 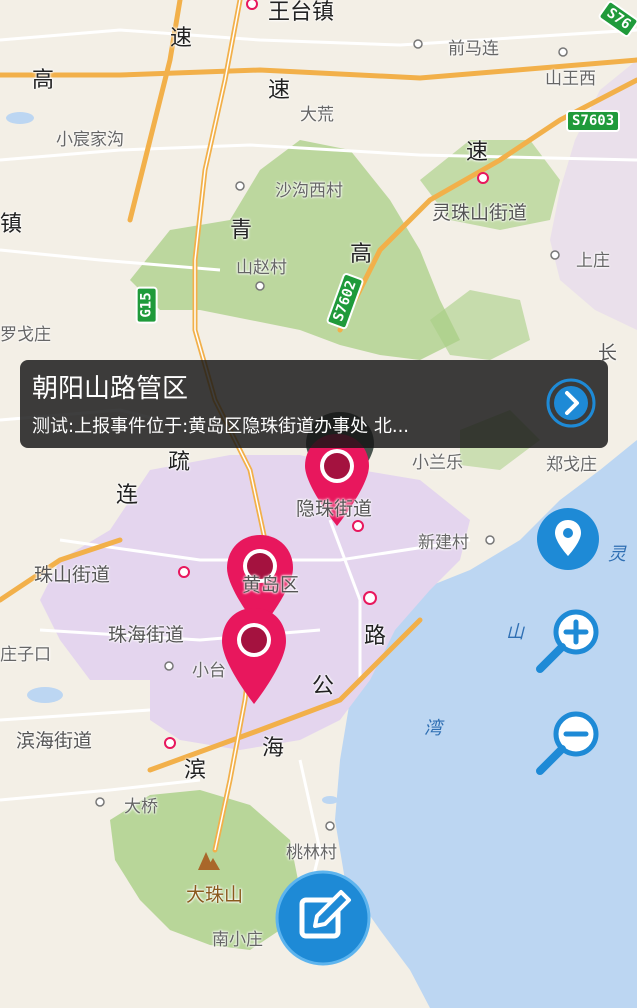 I want to click on popup-title: 朝阳山路管区, so click(x=110, y=389).